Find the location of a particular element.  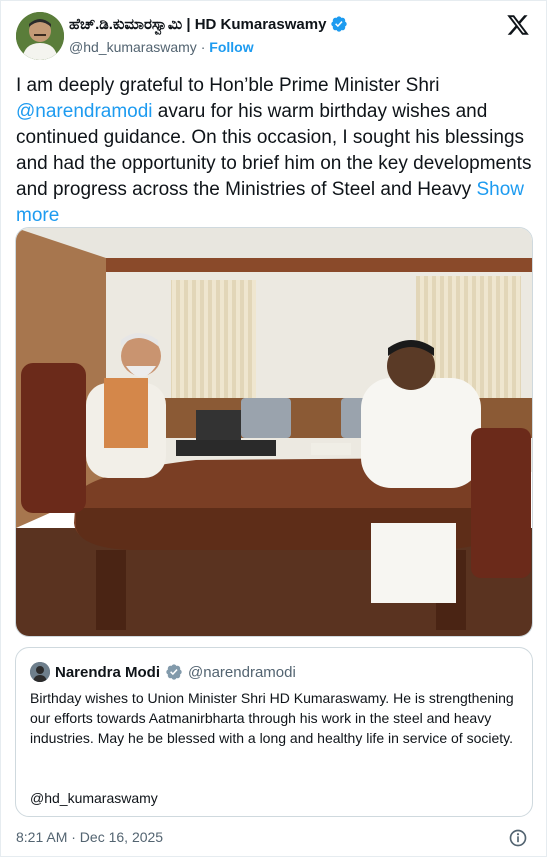

tweet-mention-link: @narendramodi is located at coordinates (84, 111).